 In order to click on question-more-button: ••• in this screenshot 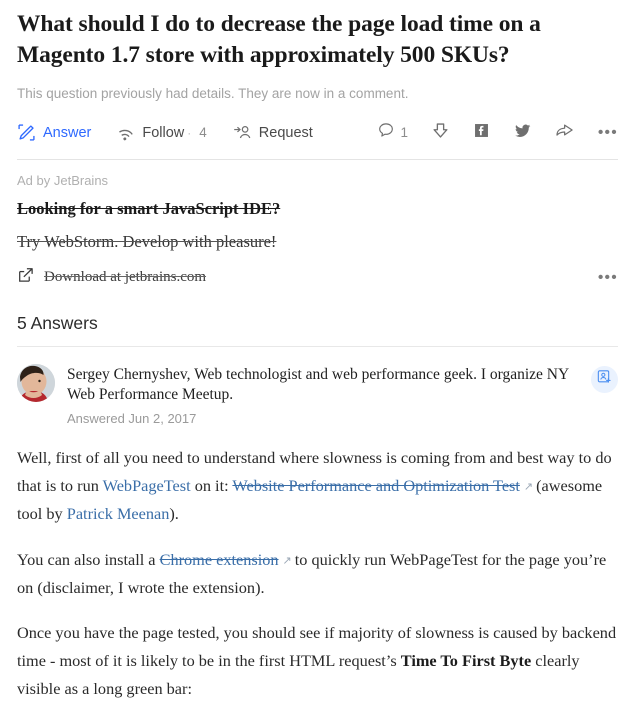, I will do `click(608, 132)`.